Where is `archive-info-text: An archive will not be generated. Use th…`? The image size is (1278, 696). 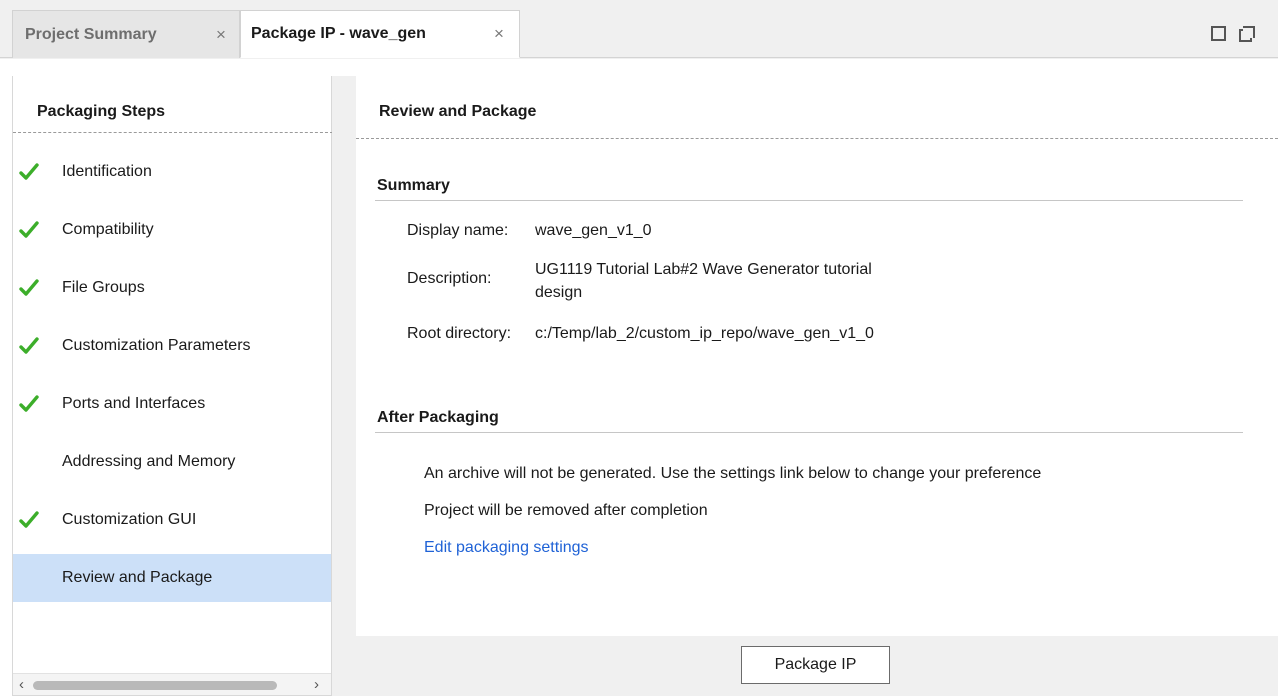
archive-info-text: An archive will not be generated. Use th… is located at coordinates (733, 473).